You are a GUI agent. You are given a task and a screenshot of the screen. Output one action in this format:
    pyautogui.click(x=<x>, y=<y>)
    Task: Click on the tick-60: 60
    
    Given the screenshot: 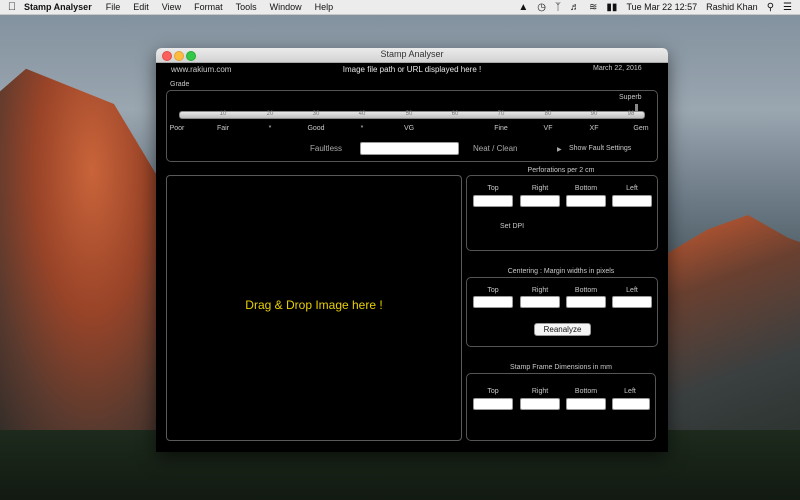 What is the action you would take?
    pyautogui.click(x=455, y=114)
    